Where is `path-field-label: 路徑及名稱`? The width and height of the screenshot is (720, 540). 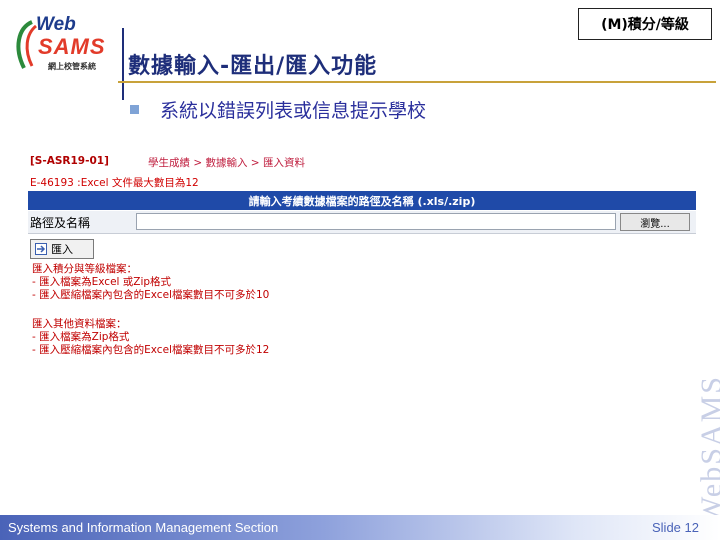
path-field-label: 路徑及名稱 is located at coordinates (60, 222).